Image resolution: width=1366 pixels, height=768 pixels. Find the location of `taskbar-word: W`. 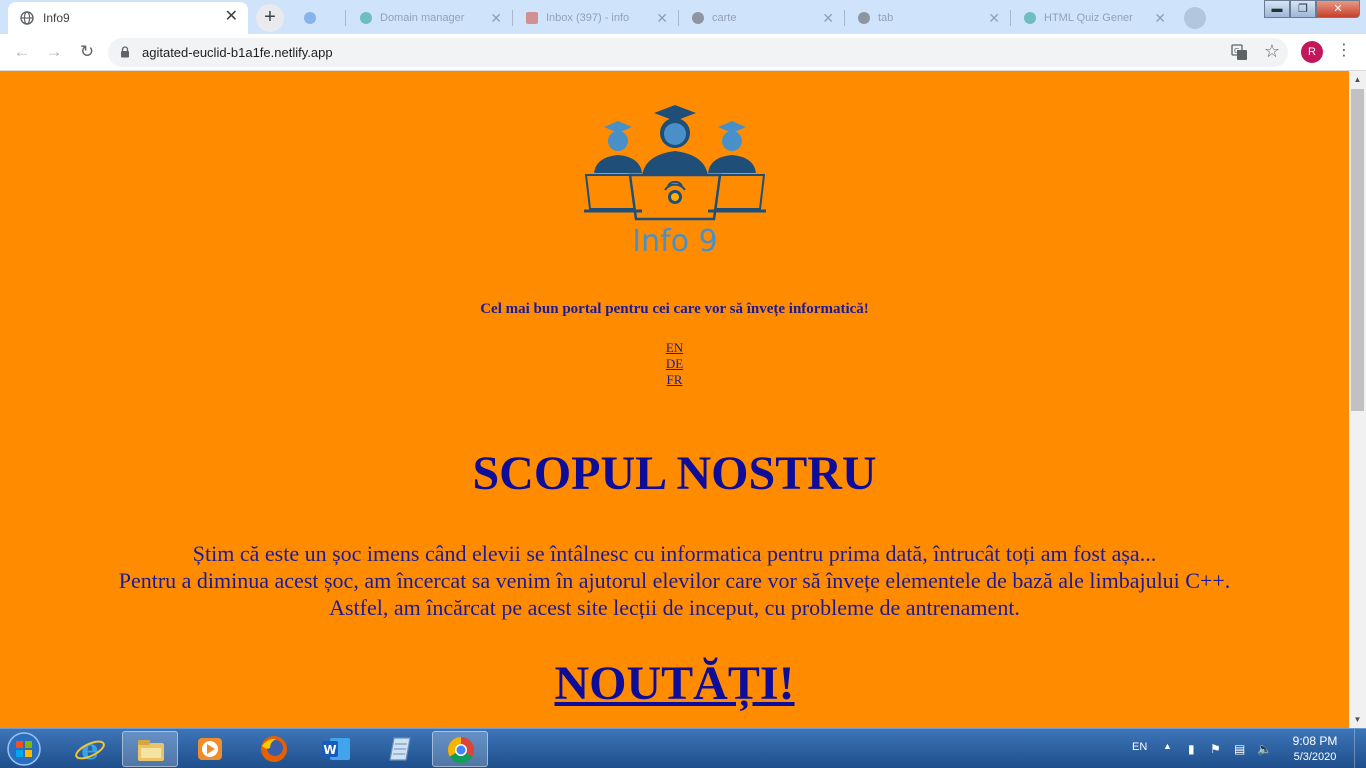

taskbar-word: W is located at coordinates (336, 749).